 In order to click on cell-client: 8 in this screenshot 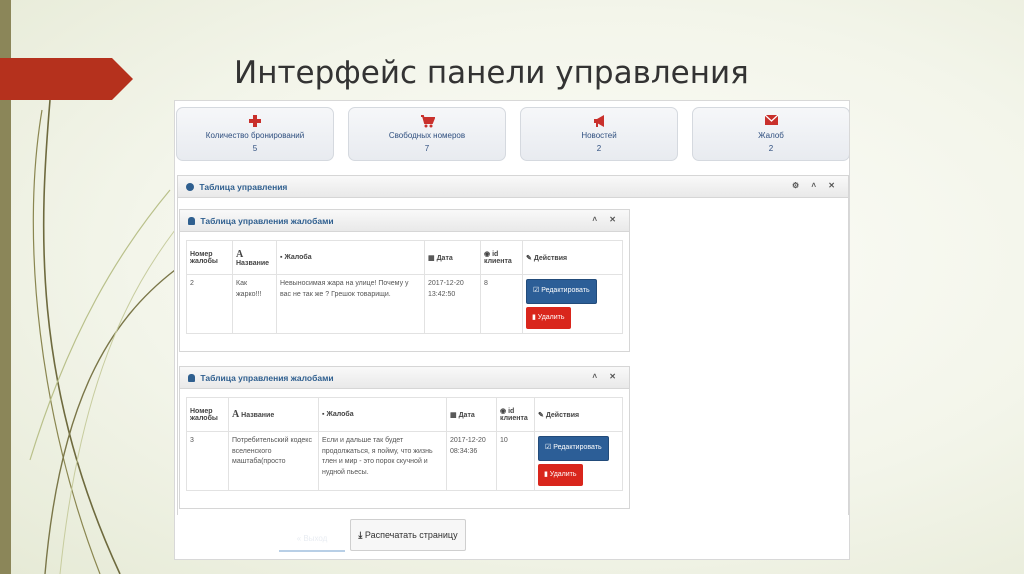, I will do `click(501, 304)`.